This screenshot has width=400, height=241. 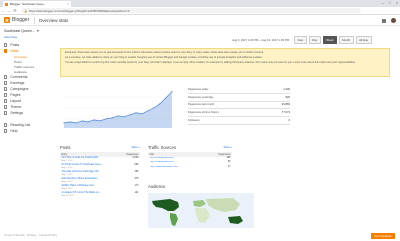 What do you see at coordinates (16, 107) in the screenshot?
I see `sidebar-item-label: Theme` at bounding box center [16, 107].